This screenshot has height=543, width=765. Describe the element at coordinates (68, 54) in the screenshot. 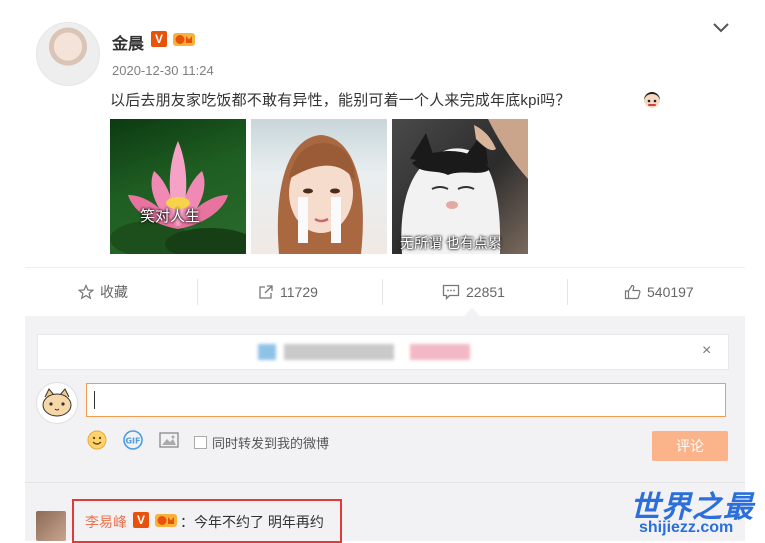

I see `author-avatar` at that location.